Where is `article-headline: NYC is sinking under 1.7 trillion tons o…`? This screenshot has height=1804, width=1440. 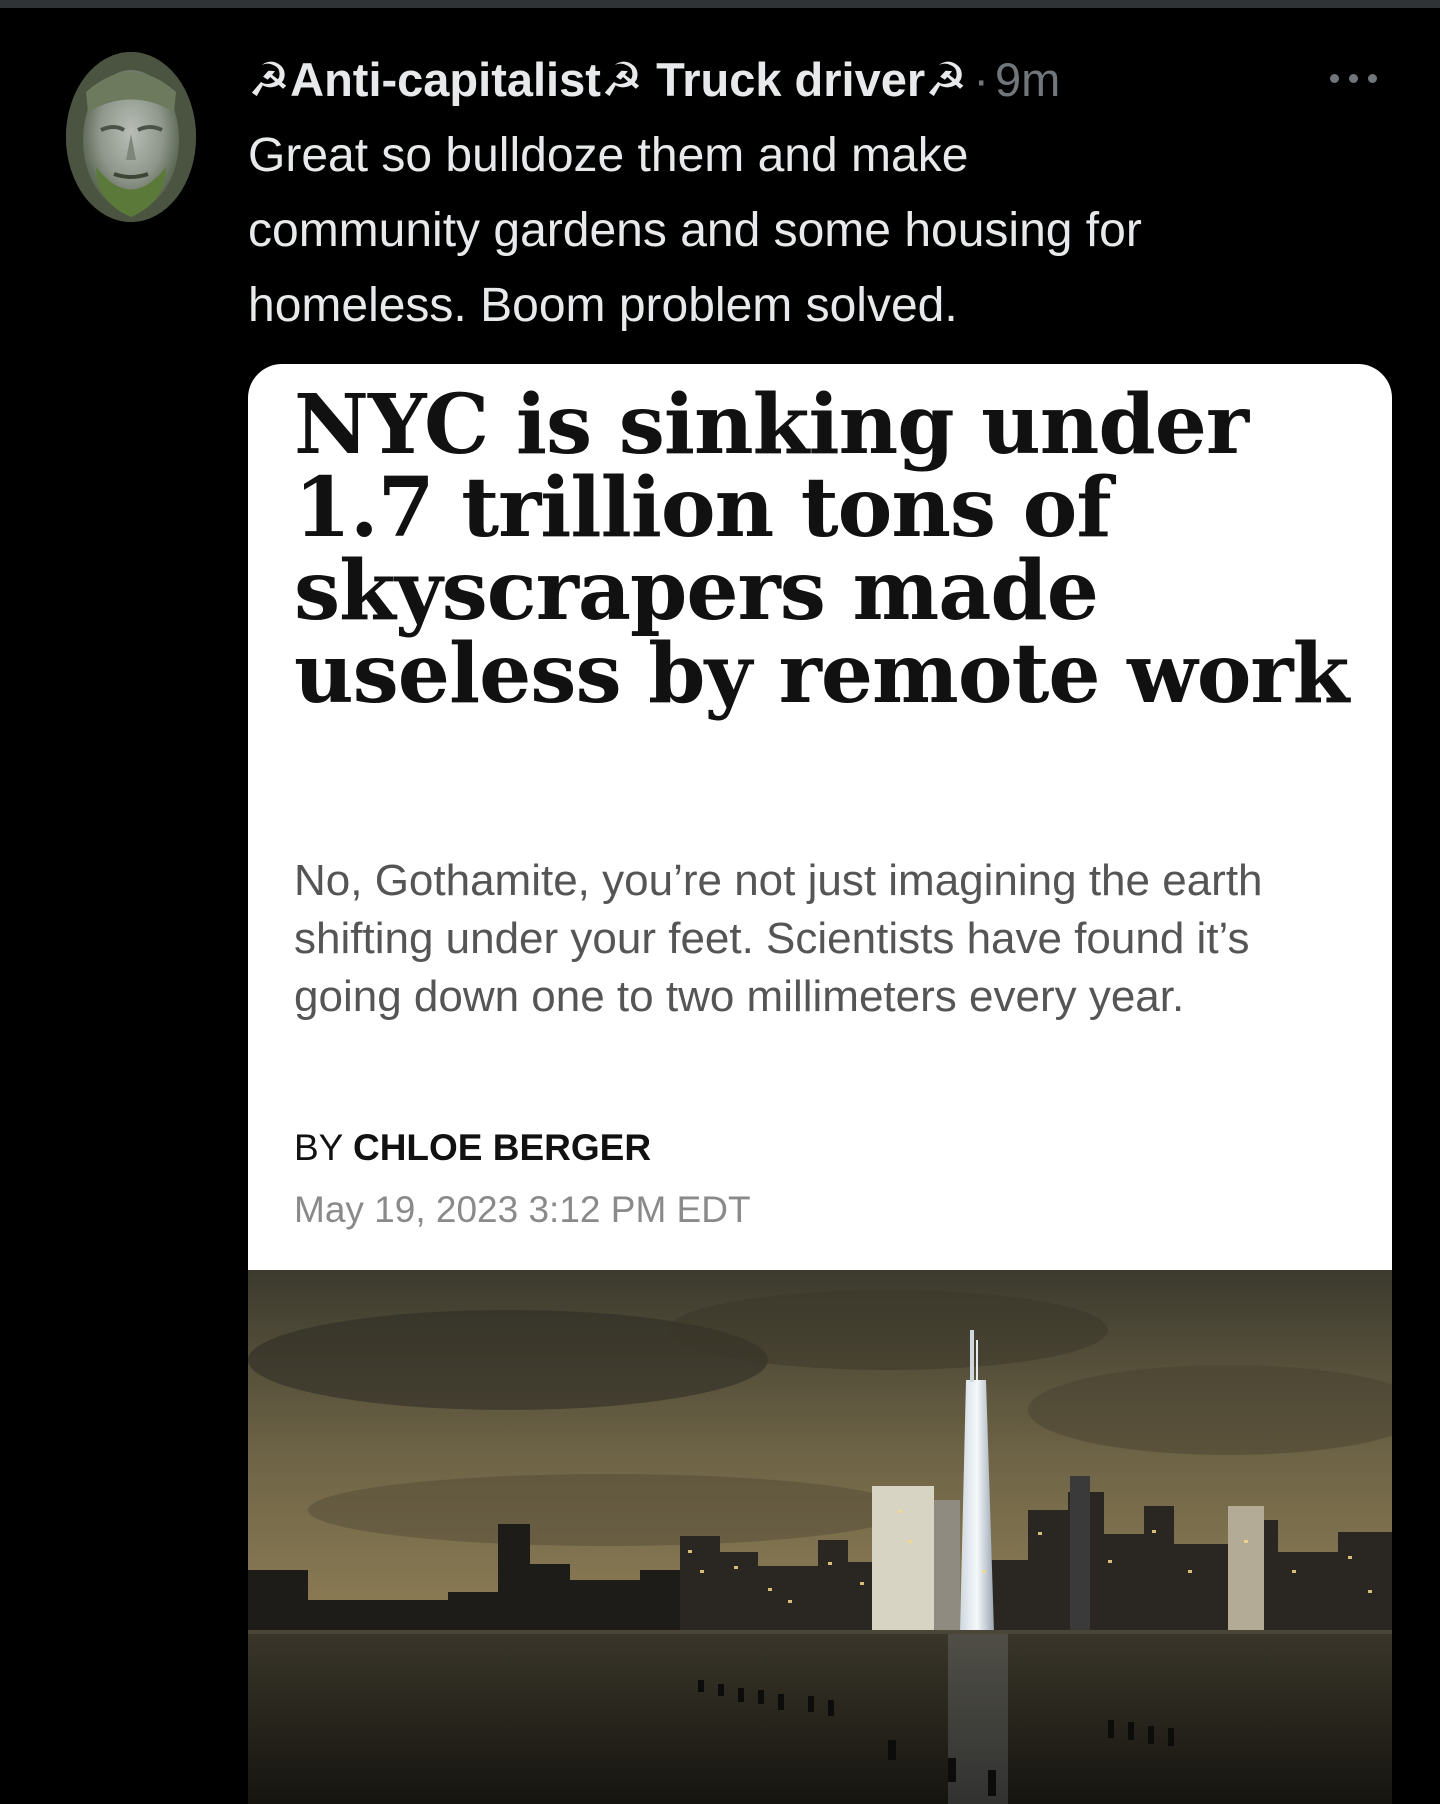 article-headline: NYC is sinking under 1.7 trillion tons o… is located at coordinates (821, 549).